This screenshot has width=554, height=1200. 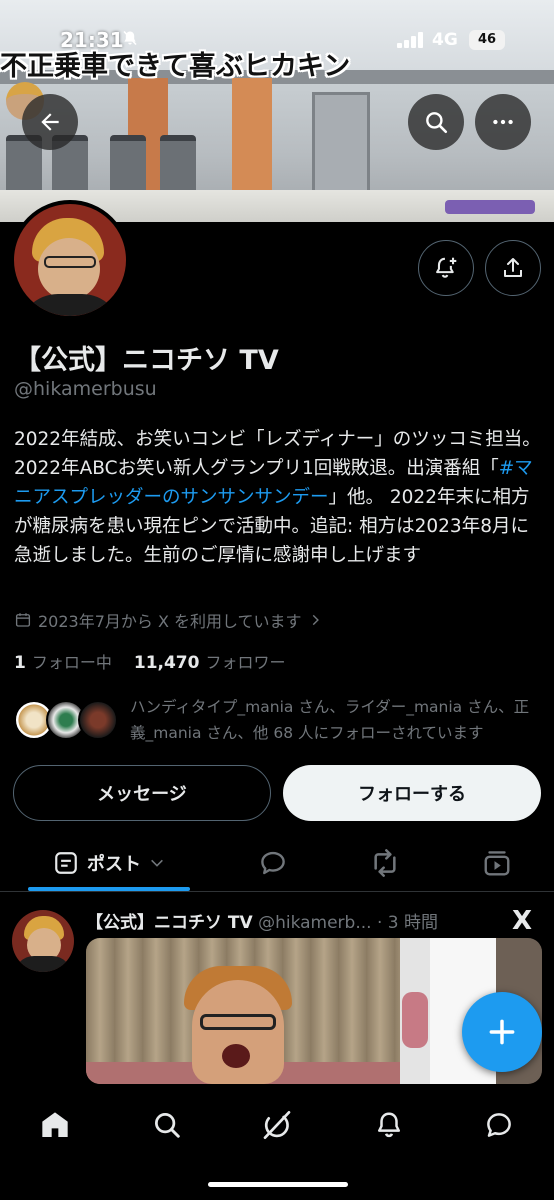 I want to click on nav-notifications, so click(x=389, y=1125).